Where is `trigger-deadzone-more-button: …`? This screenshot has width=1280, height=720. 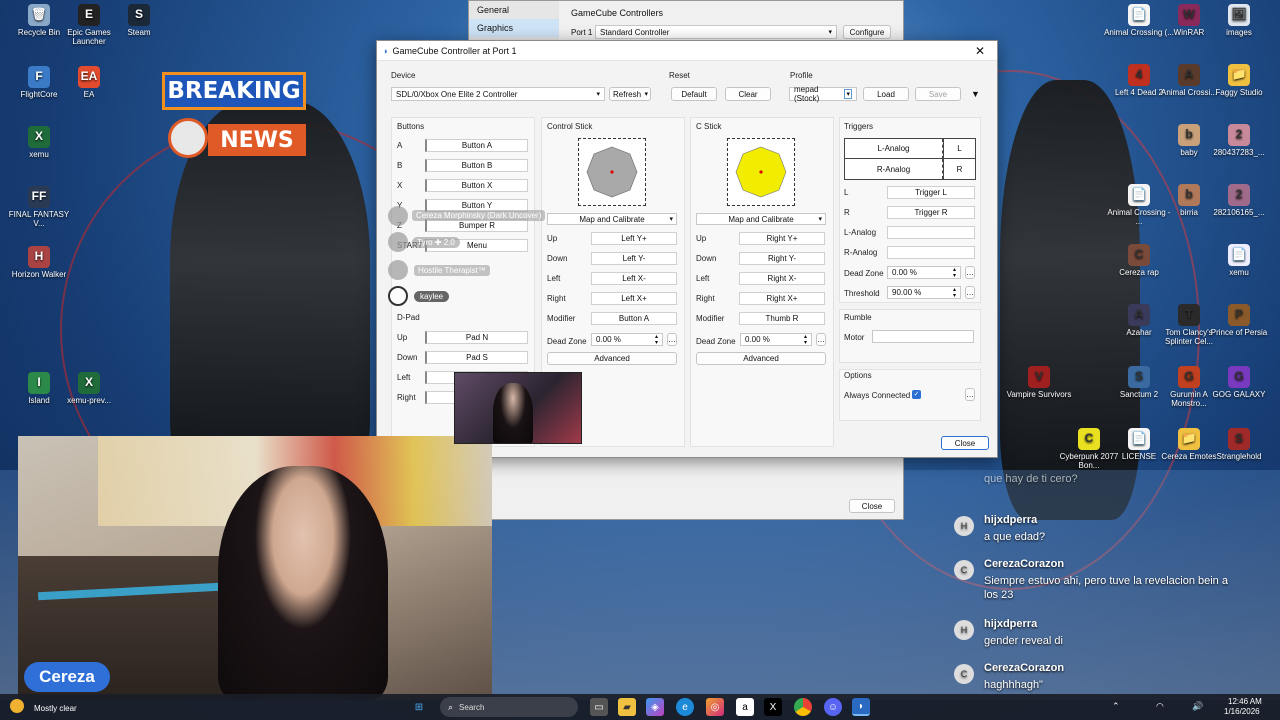
trigger-deadzone-more-button: … is located at coordinates (970, 272).